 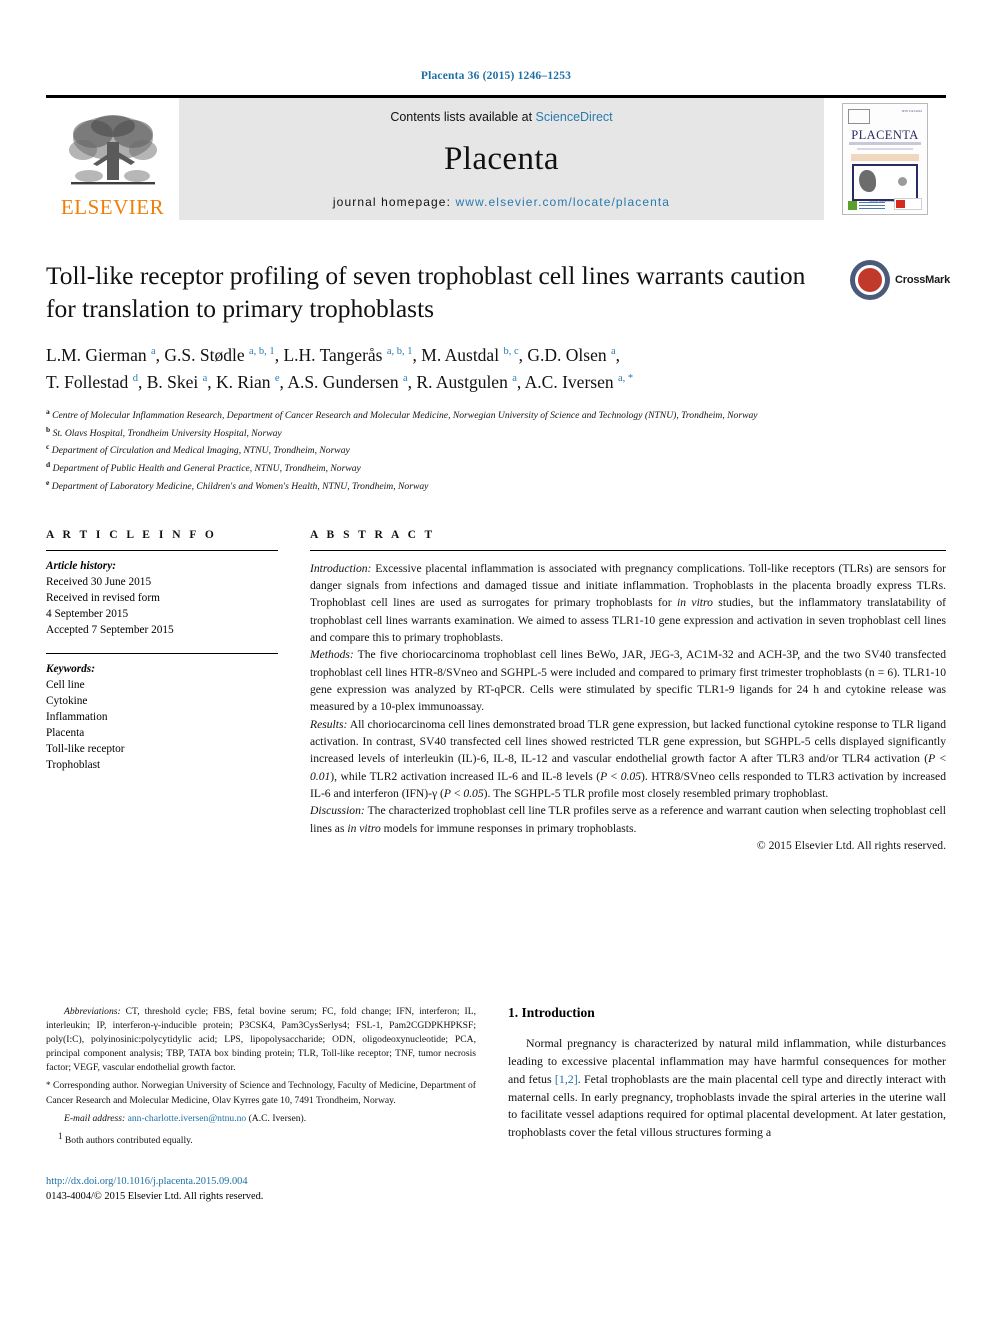 What do you see at coordinates (908, 204) in the screenshot?
I see `cover-badge-red` at bounding box center [908, 204].